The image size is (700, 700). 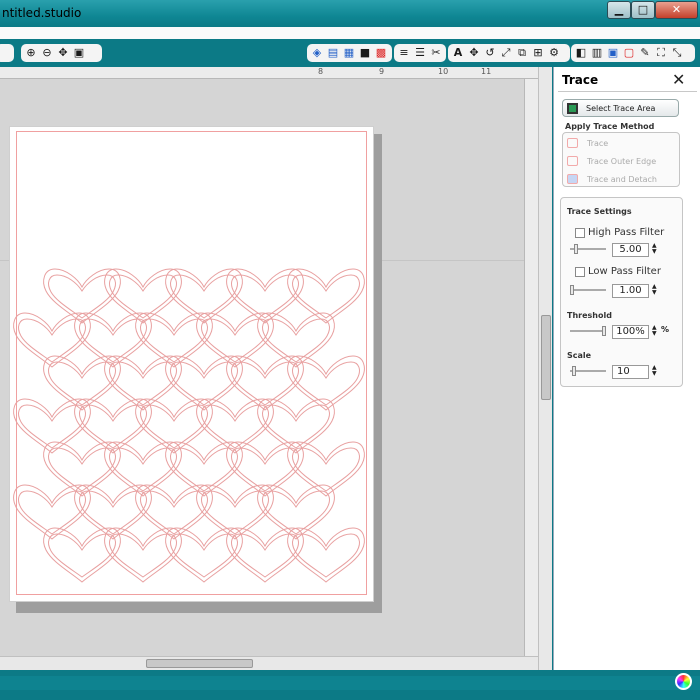 What do you see at coordinates (620, 108) in the screenshot?
I see `select-trace-area-button: Select Trace Area` at bounding box center [620, 108].